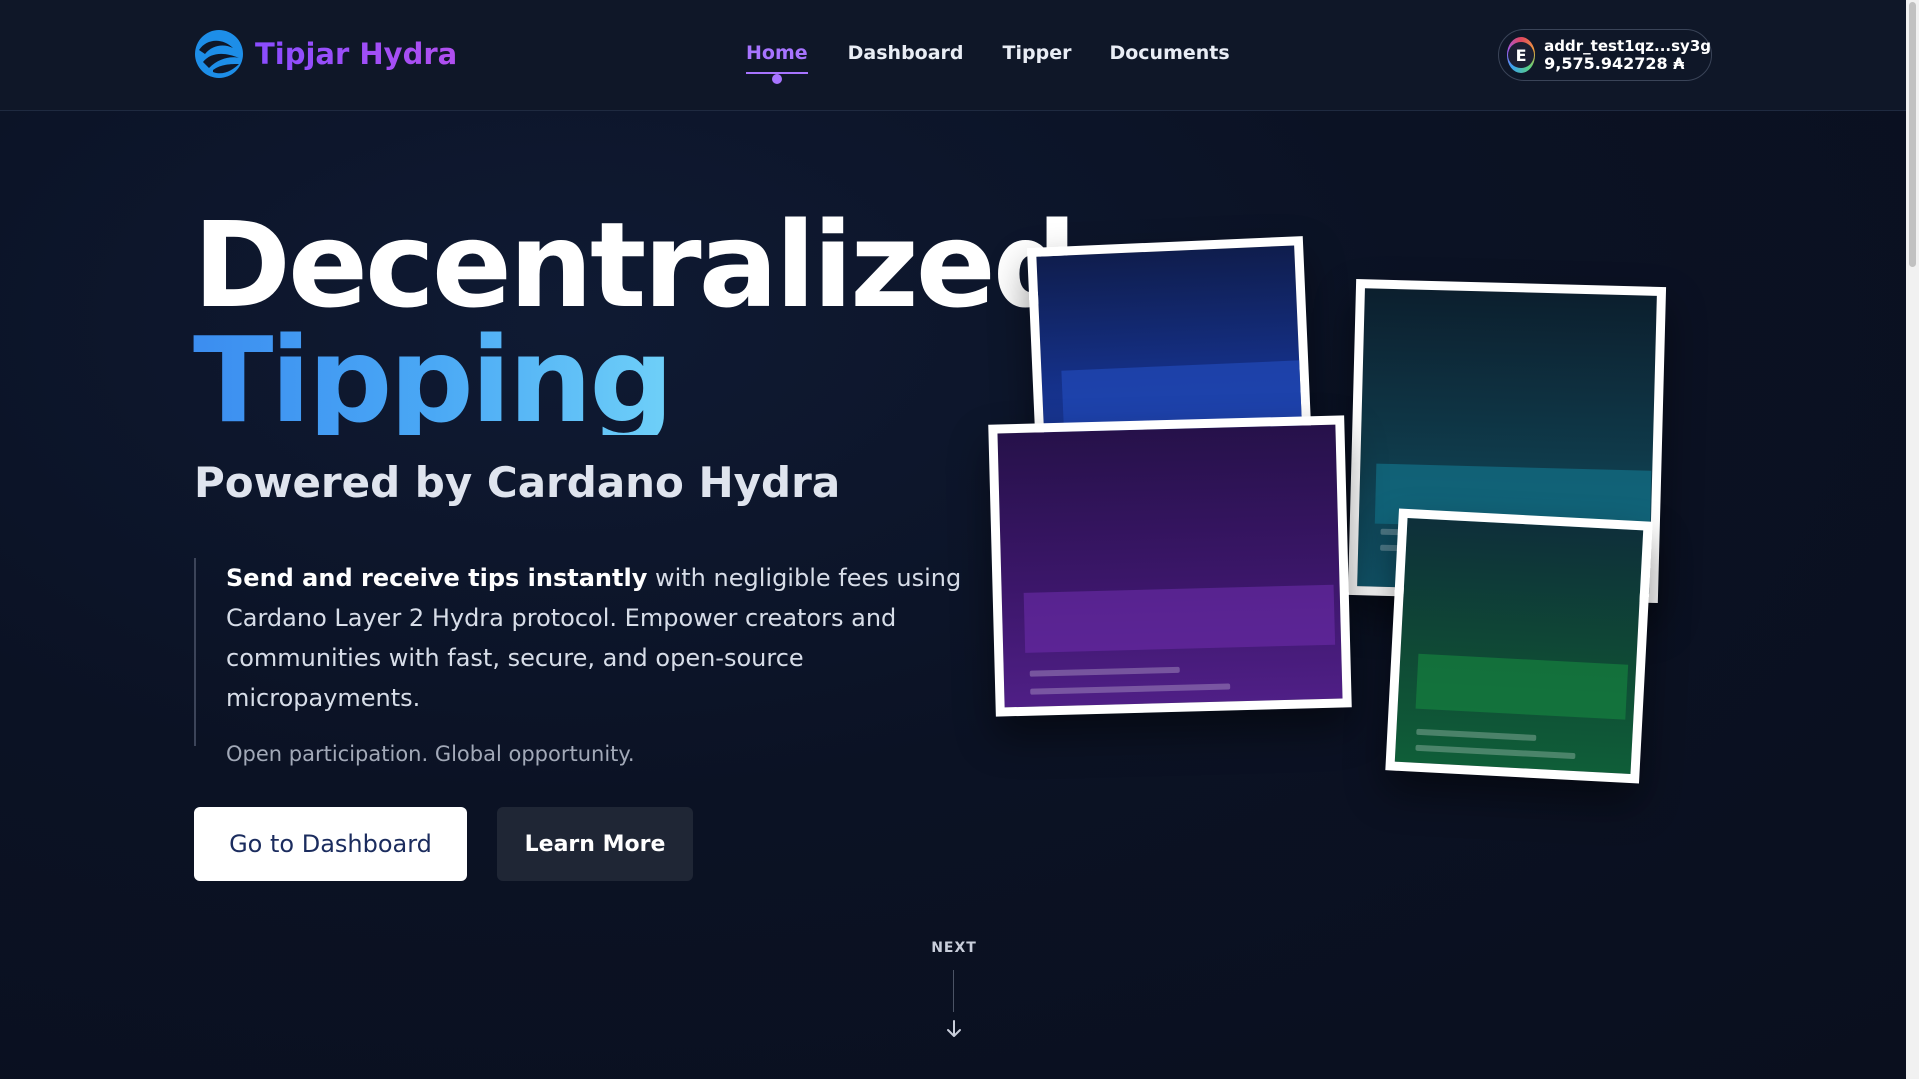 This screenshot has width=1919, height=1079. I want to click on nav-home: Home, so click(777, 63).